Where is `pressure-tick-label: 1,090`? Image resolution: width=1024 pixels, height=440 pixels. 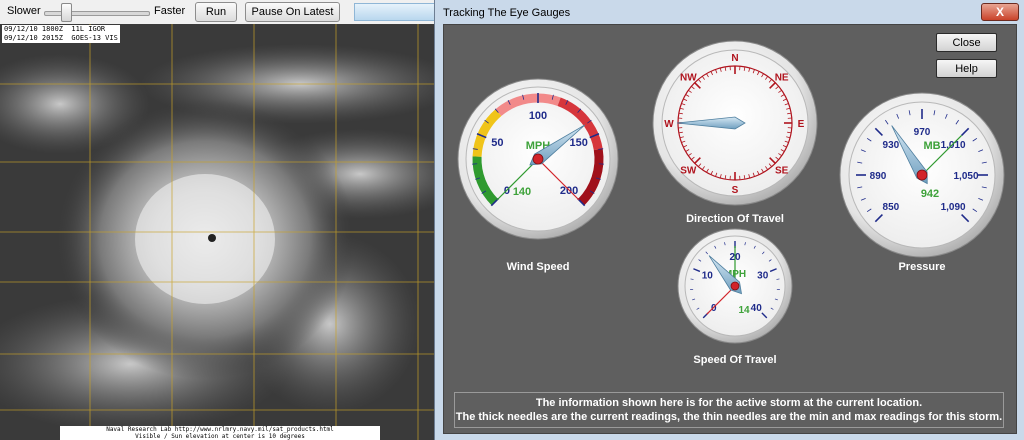 pressure-tick-label: 1,090 is located at coordinates (953, 207).